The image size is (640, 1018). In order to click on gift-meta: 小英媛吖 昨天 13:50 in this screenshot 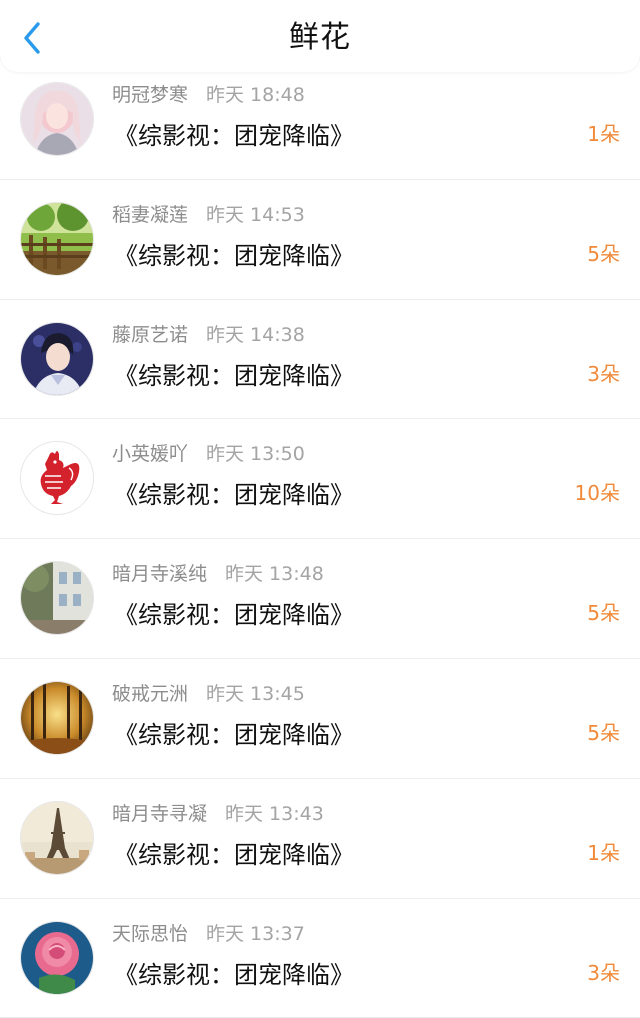, I will do `click(208, 452)`.